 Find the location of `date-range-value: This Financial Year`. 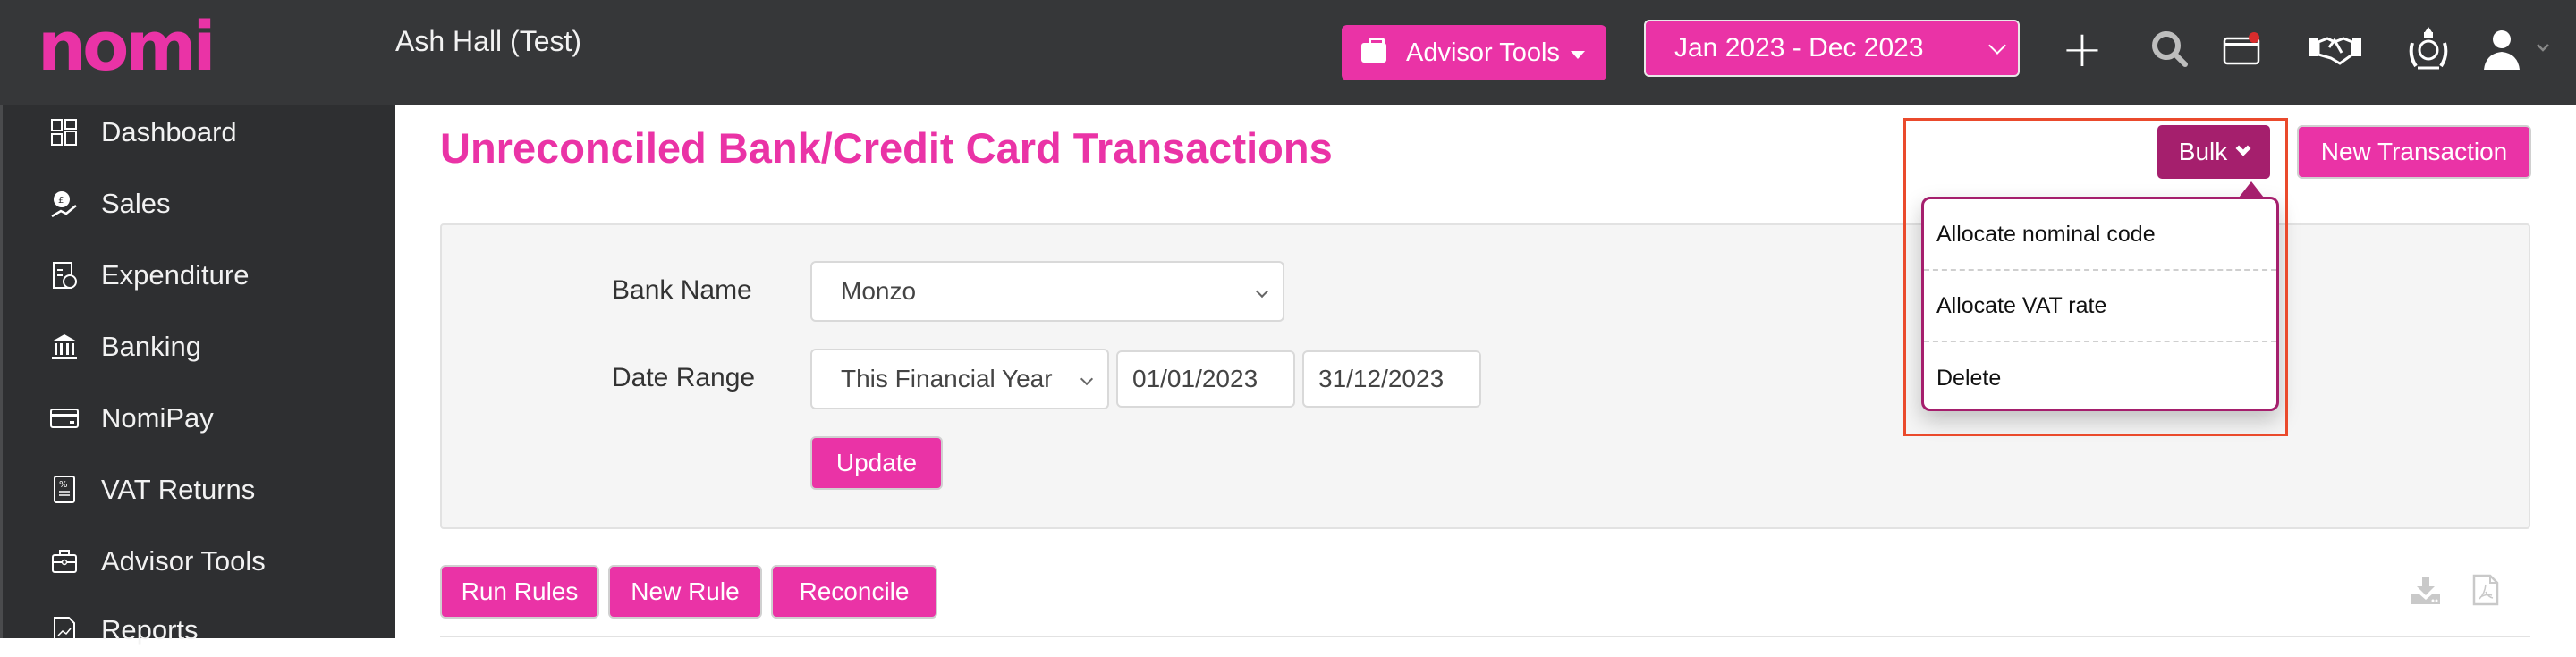

date-range-value: This Financial Year is located at coordinates (947, 378).